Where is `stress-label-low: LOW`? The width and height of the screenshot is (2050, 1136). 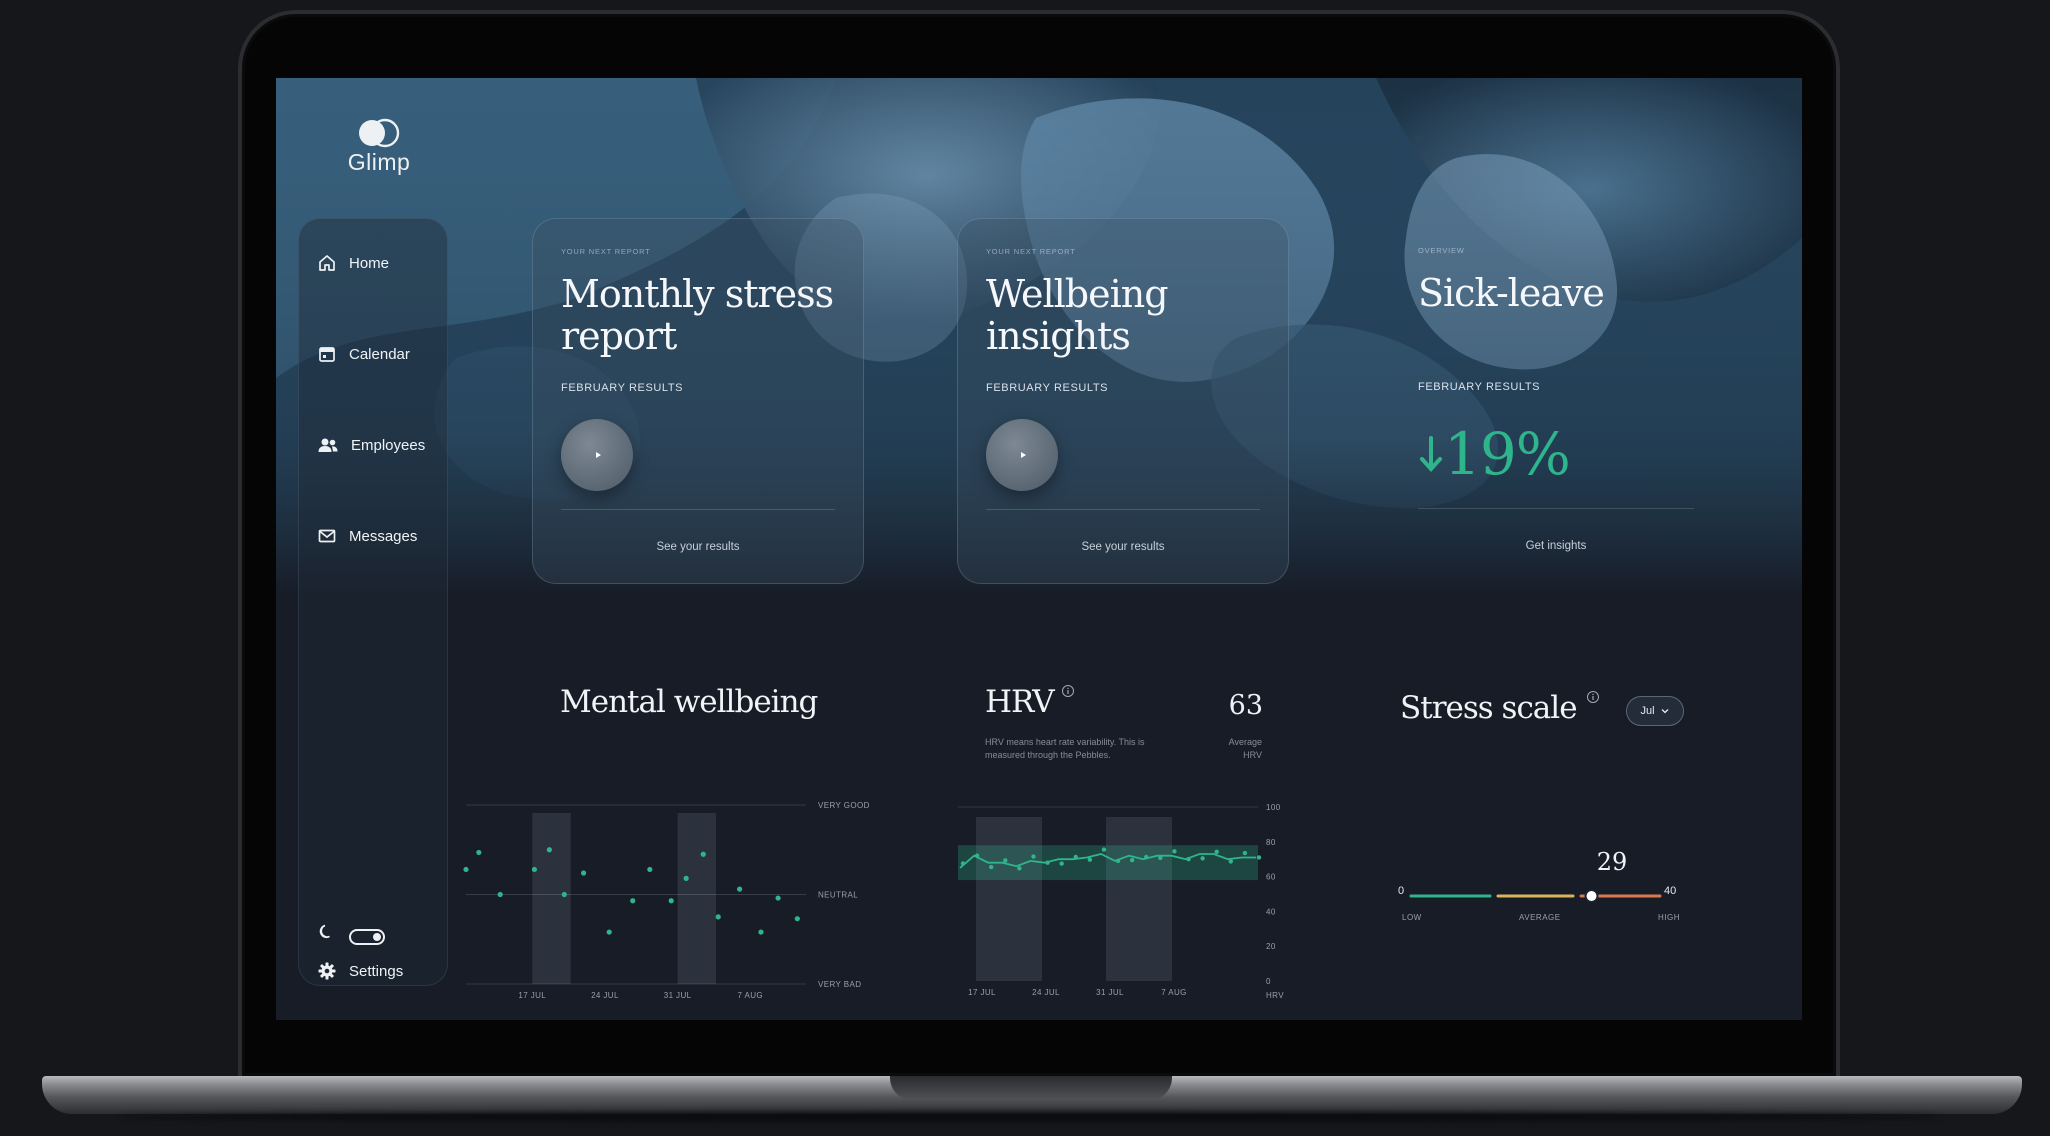
stress-label-low: LOW is located at coordinates (1412, 917).